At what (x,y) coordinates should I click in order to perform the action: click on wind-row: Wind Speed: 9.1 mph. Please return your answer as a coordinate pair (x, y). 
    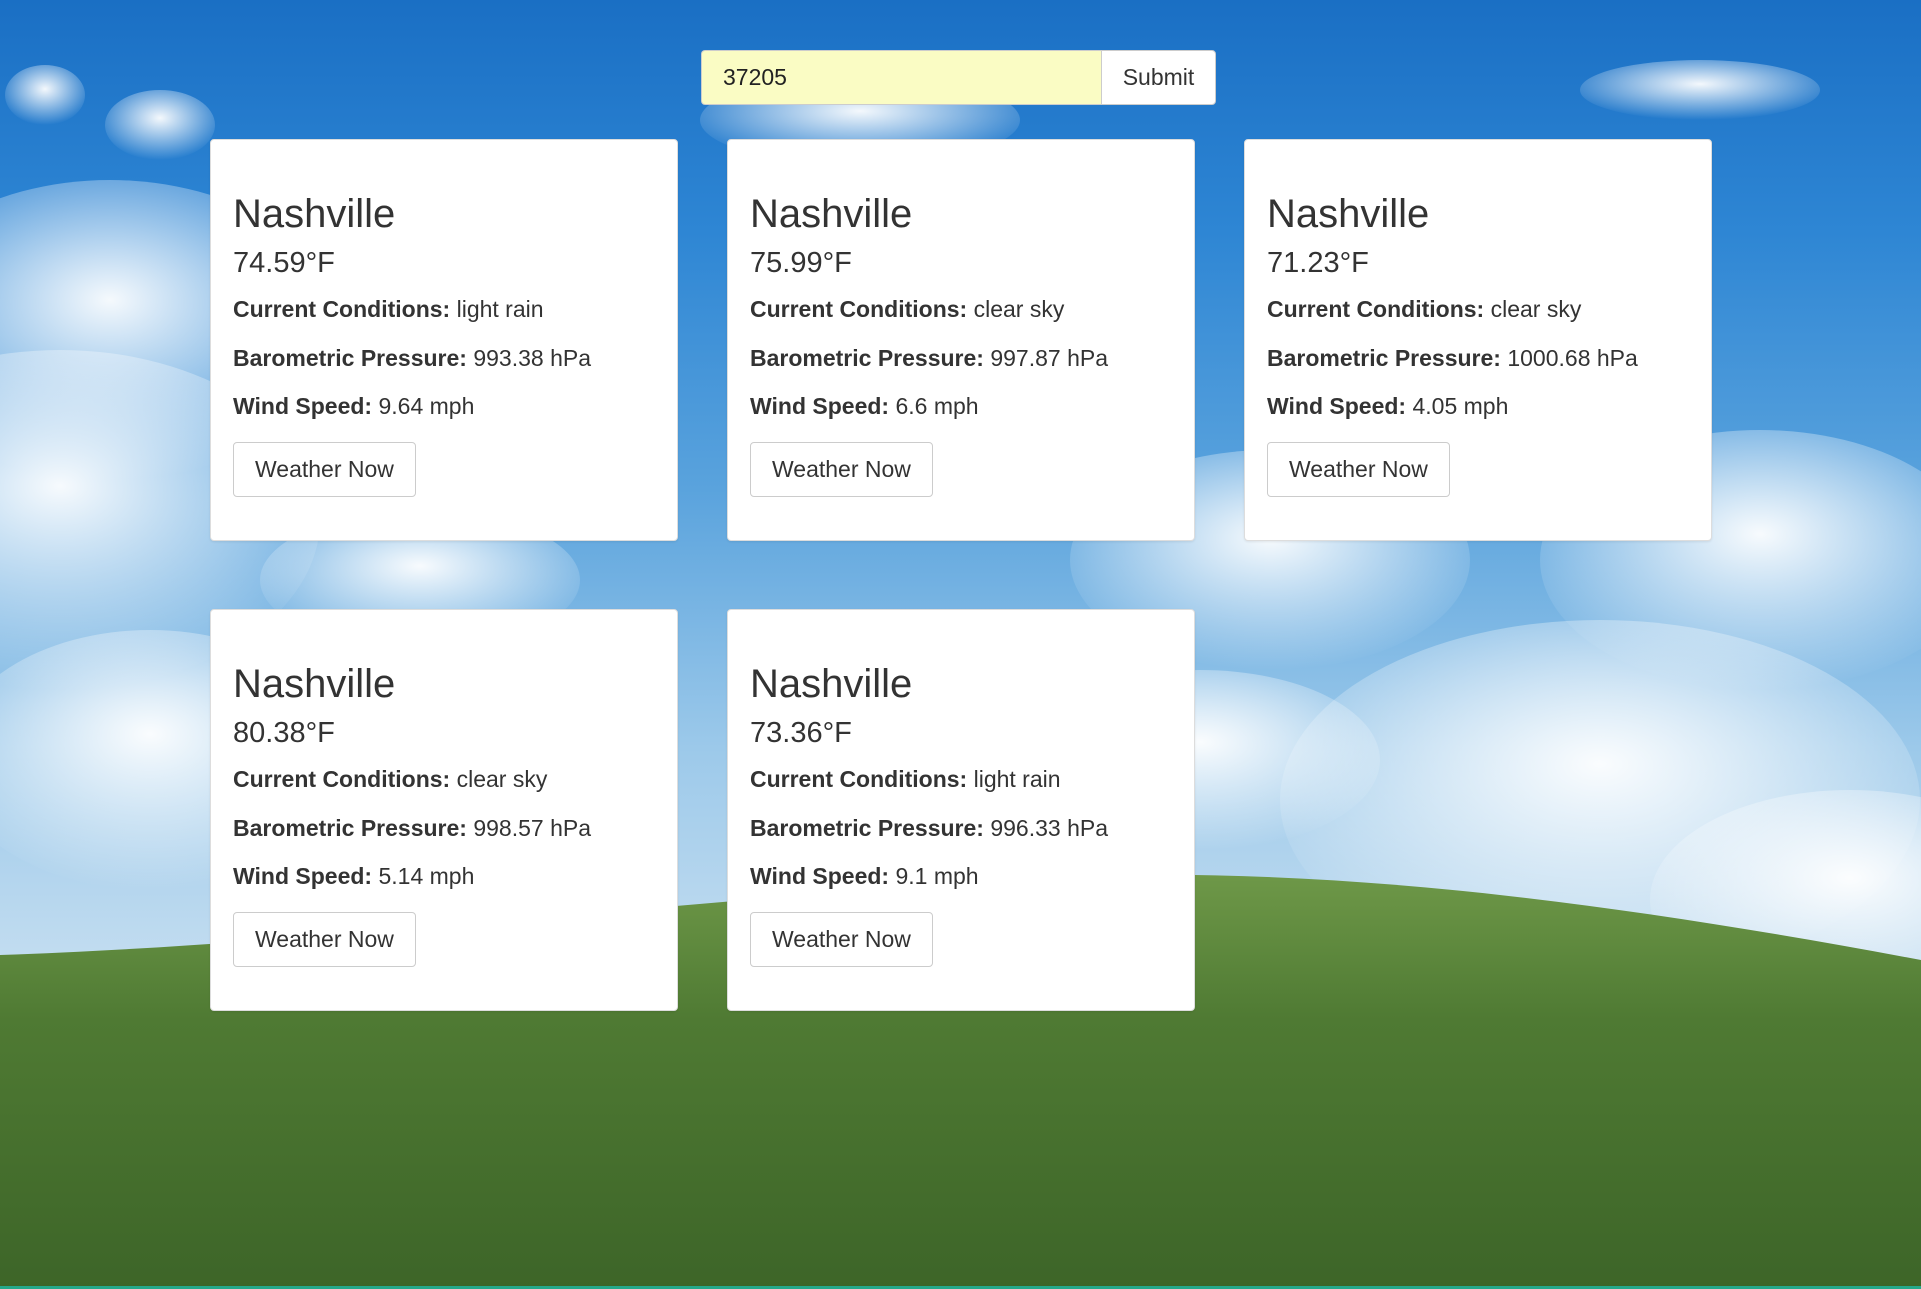
    Looking at the image, I should click on (961, 876).